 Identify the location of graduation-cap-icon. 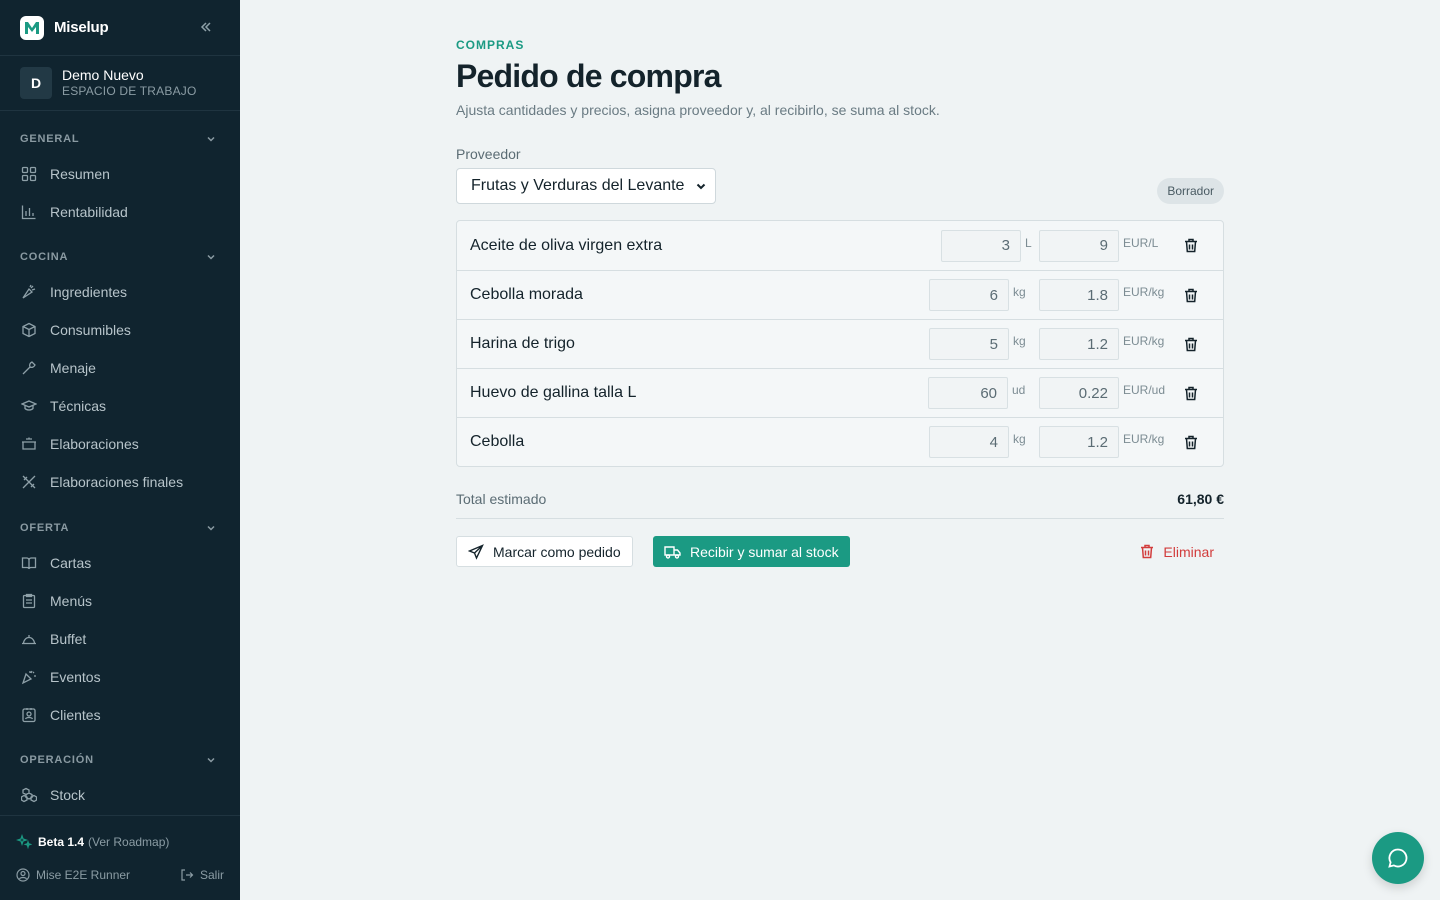
(29, 406).